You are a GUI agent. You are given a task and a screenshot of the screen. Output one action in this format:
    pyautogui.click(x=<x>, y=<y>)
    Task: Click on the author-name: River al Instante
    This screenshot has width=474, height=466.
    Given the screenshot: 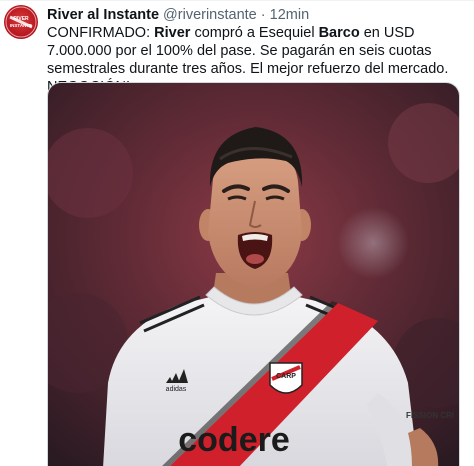 What is the action you would take?
    pyautogui.click(x=103, y=15)
    